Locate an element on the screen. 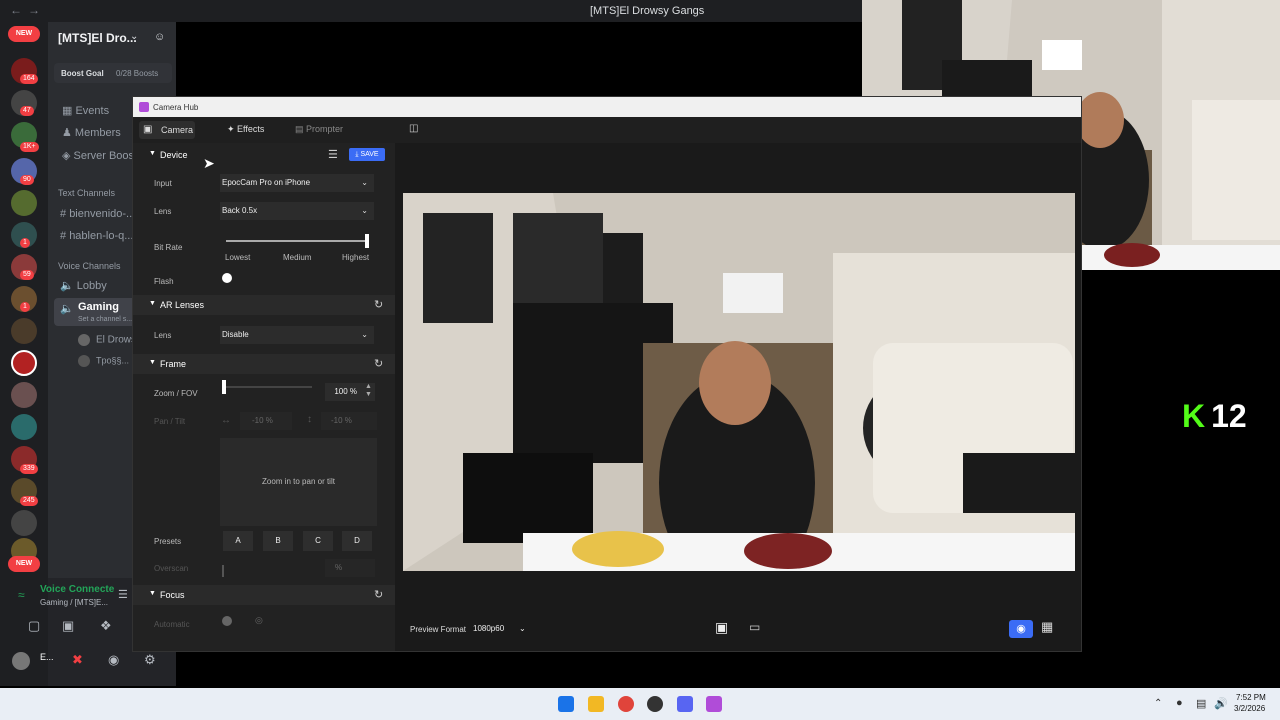 This screenshot has height=720, width=1280. members-item: ♟ Members is located at coordinates (91, 132).